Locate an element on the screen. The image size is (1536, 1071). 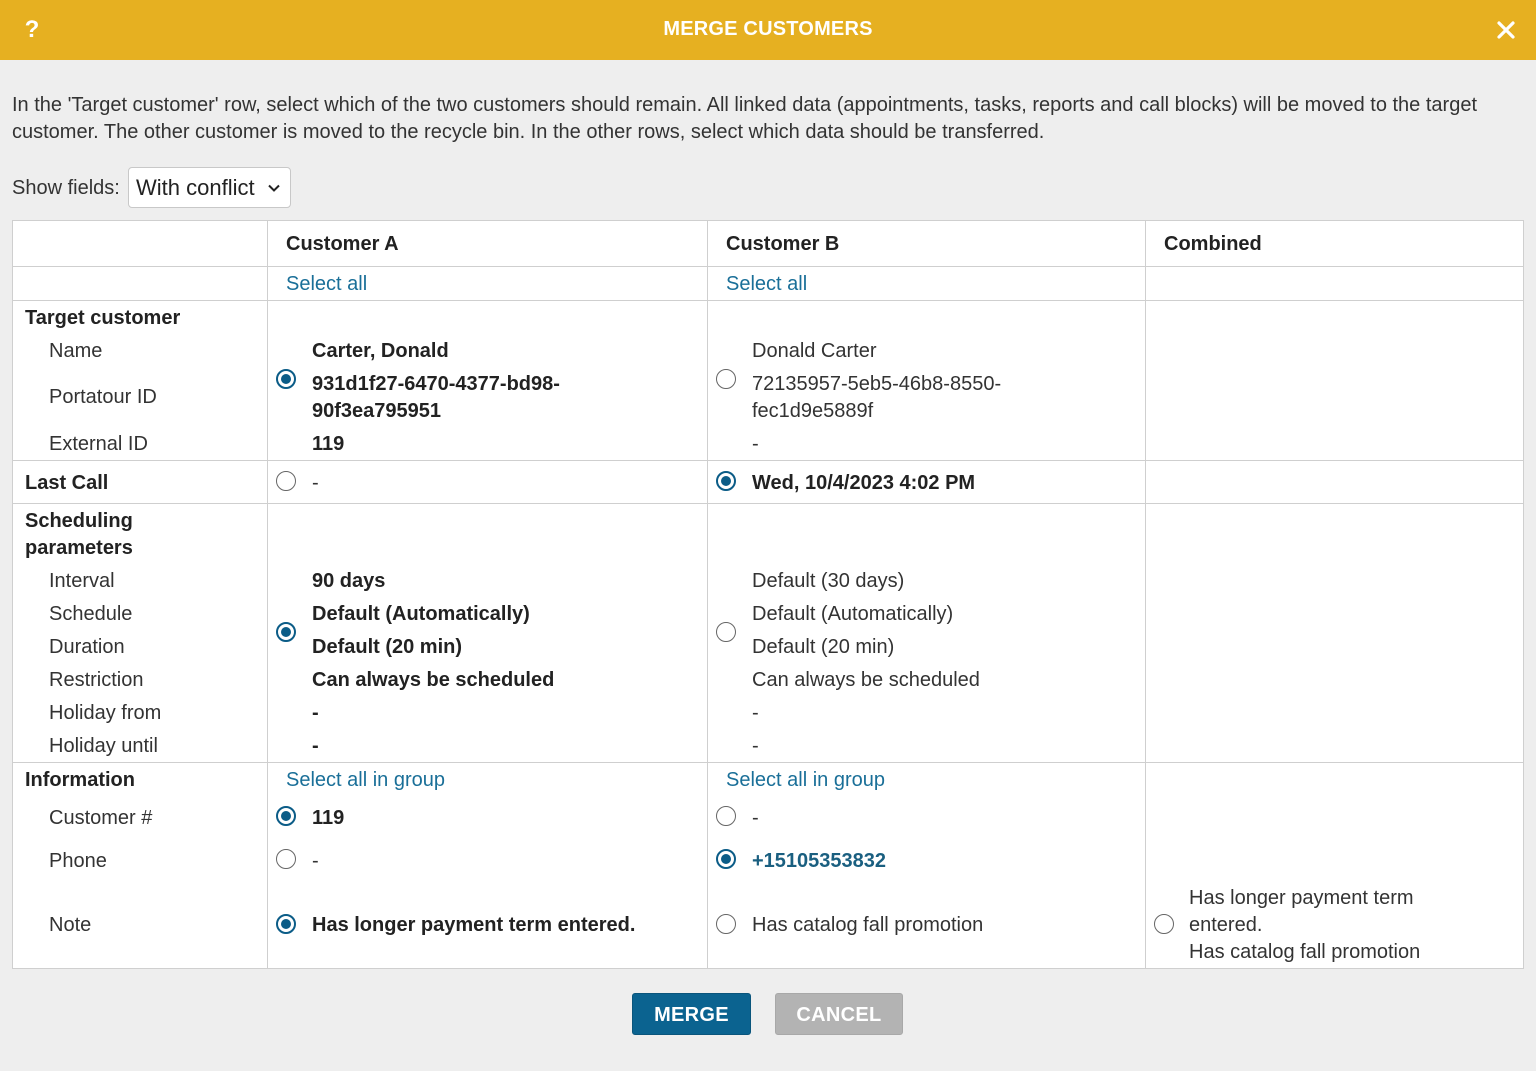
note-combined-line-3: Has catalog fall promotion is located at coordinates (1305, 952).